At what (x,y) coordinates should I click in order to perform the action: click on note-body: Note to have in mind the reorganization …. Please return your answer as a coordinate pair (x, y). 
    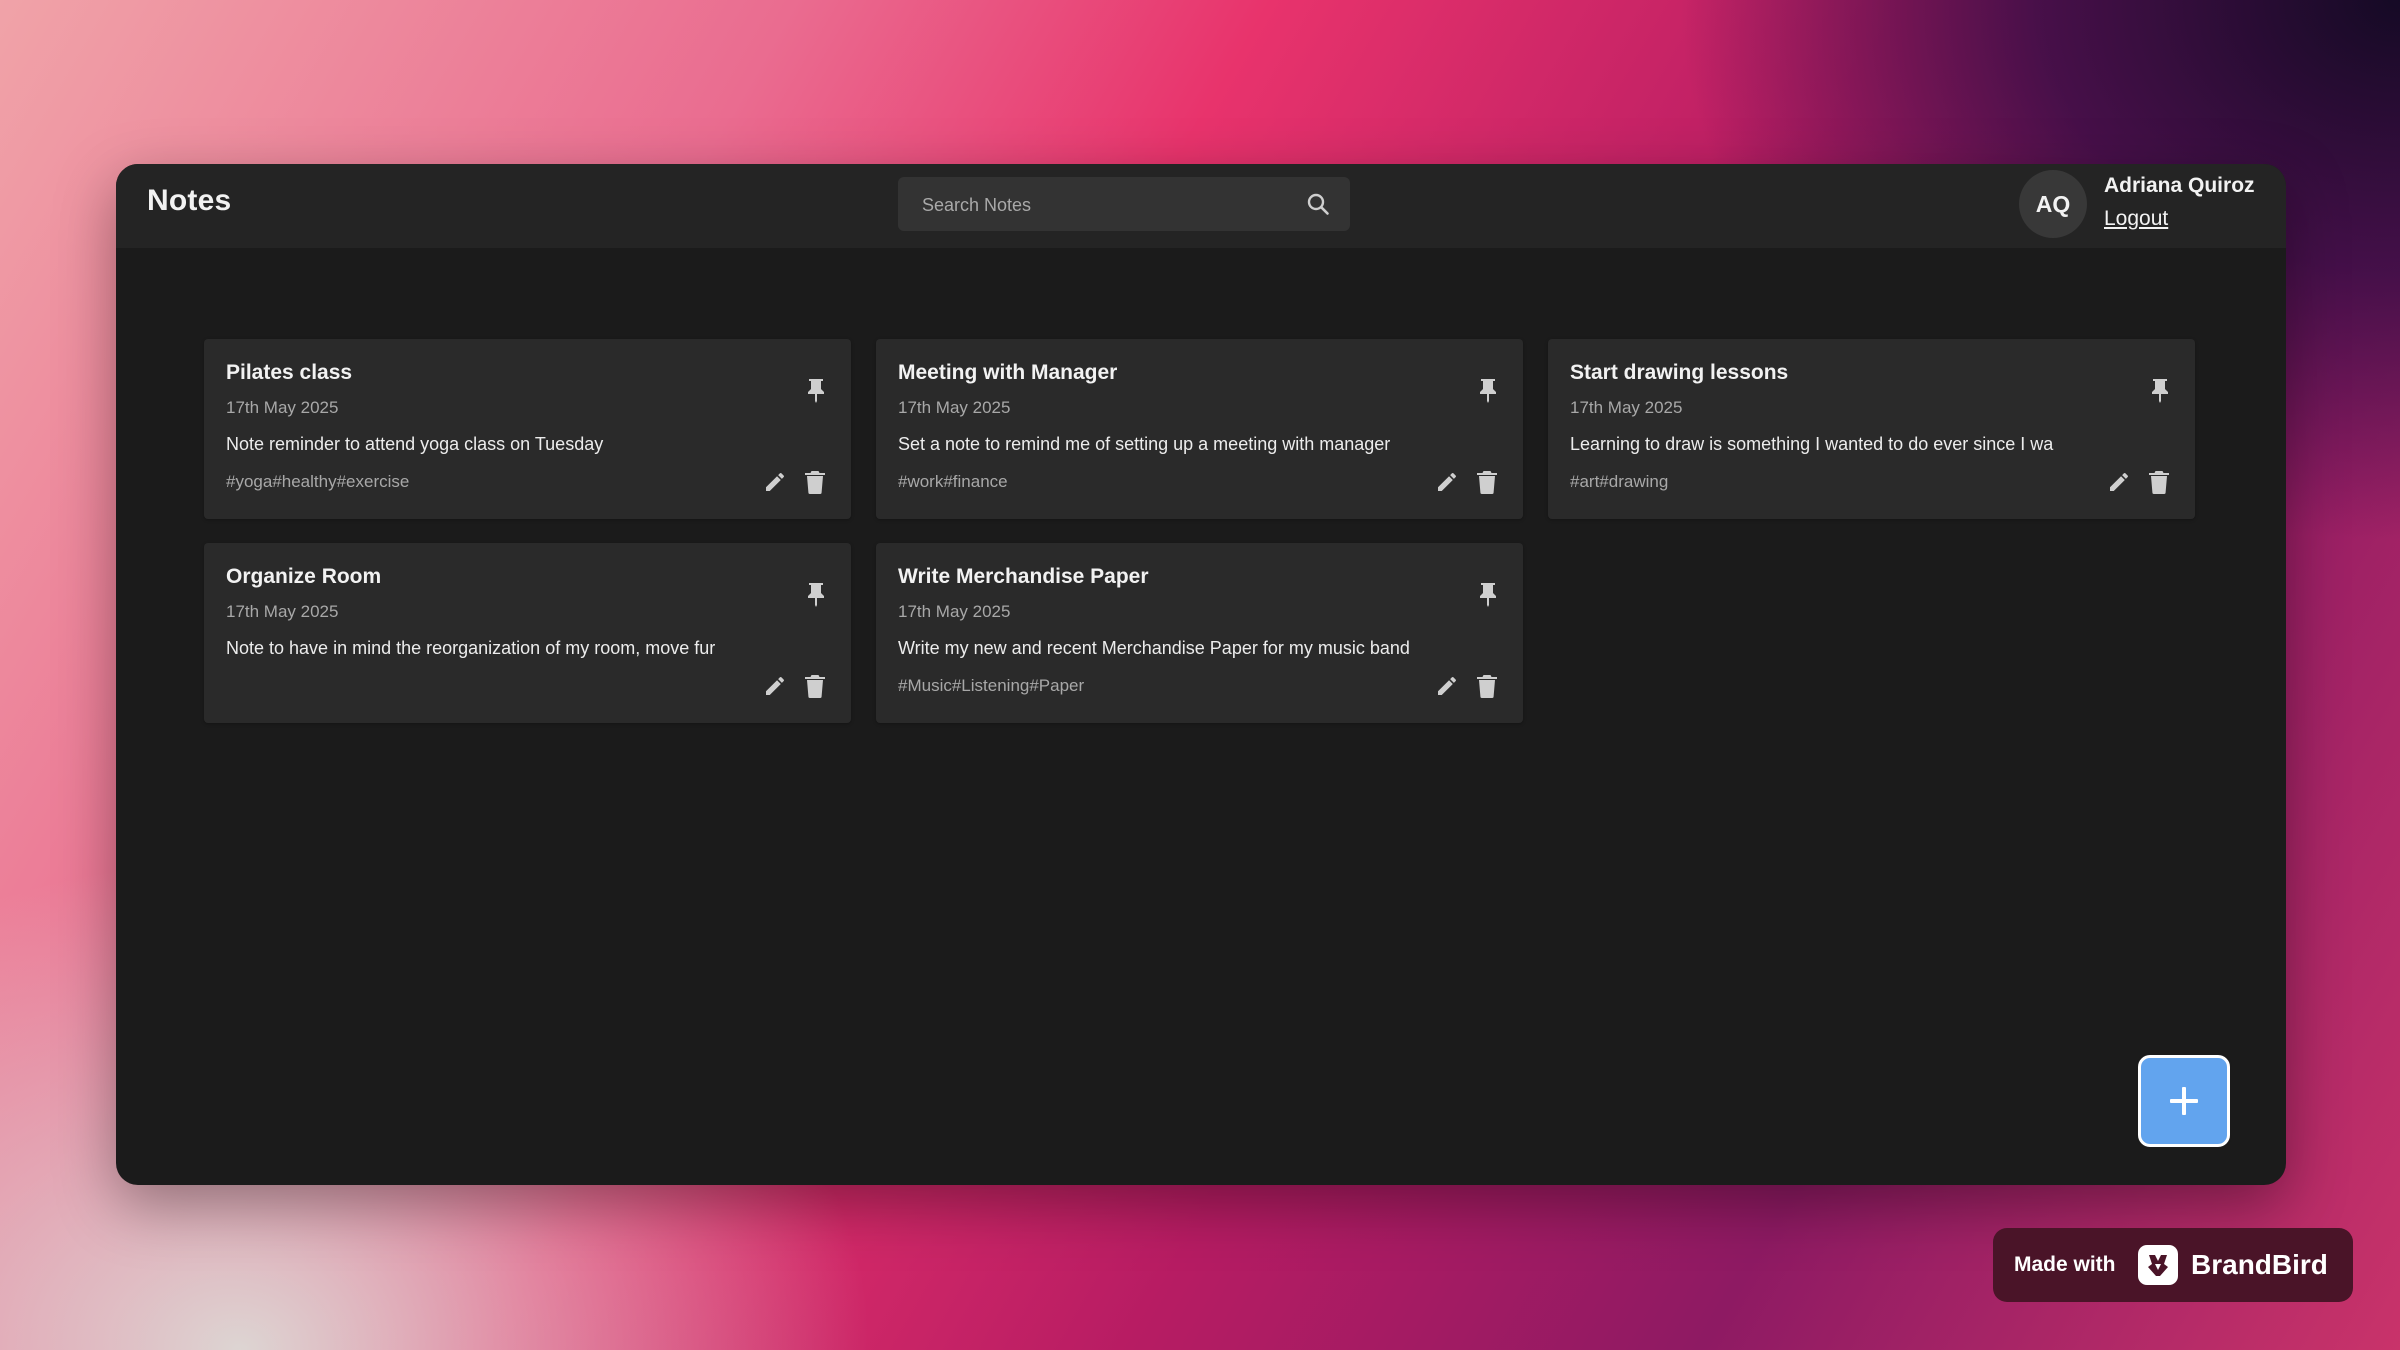
    Looking at the image, I should click on (471, 648).